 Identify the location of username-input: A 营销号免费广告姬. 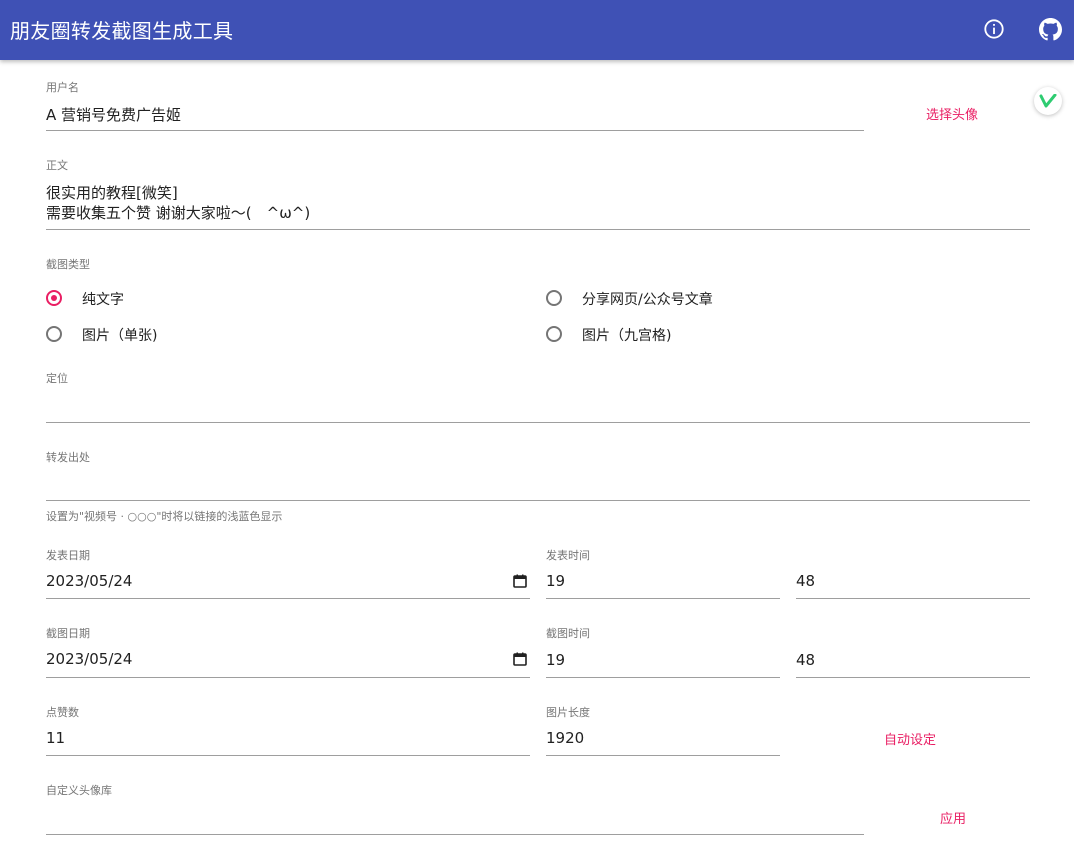
(113, 114).